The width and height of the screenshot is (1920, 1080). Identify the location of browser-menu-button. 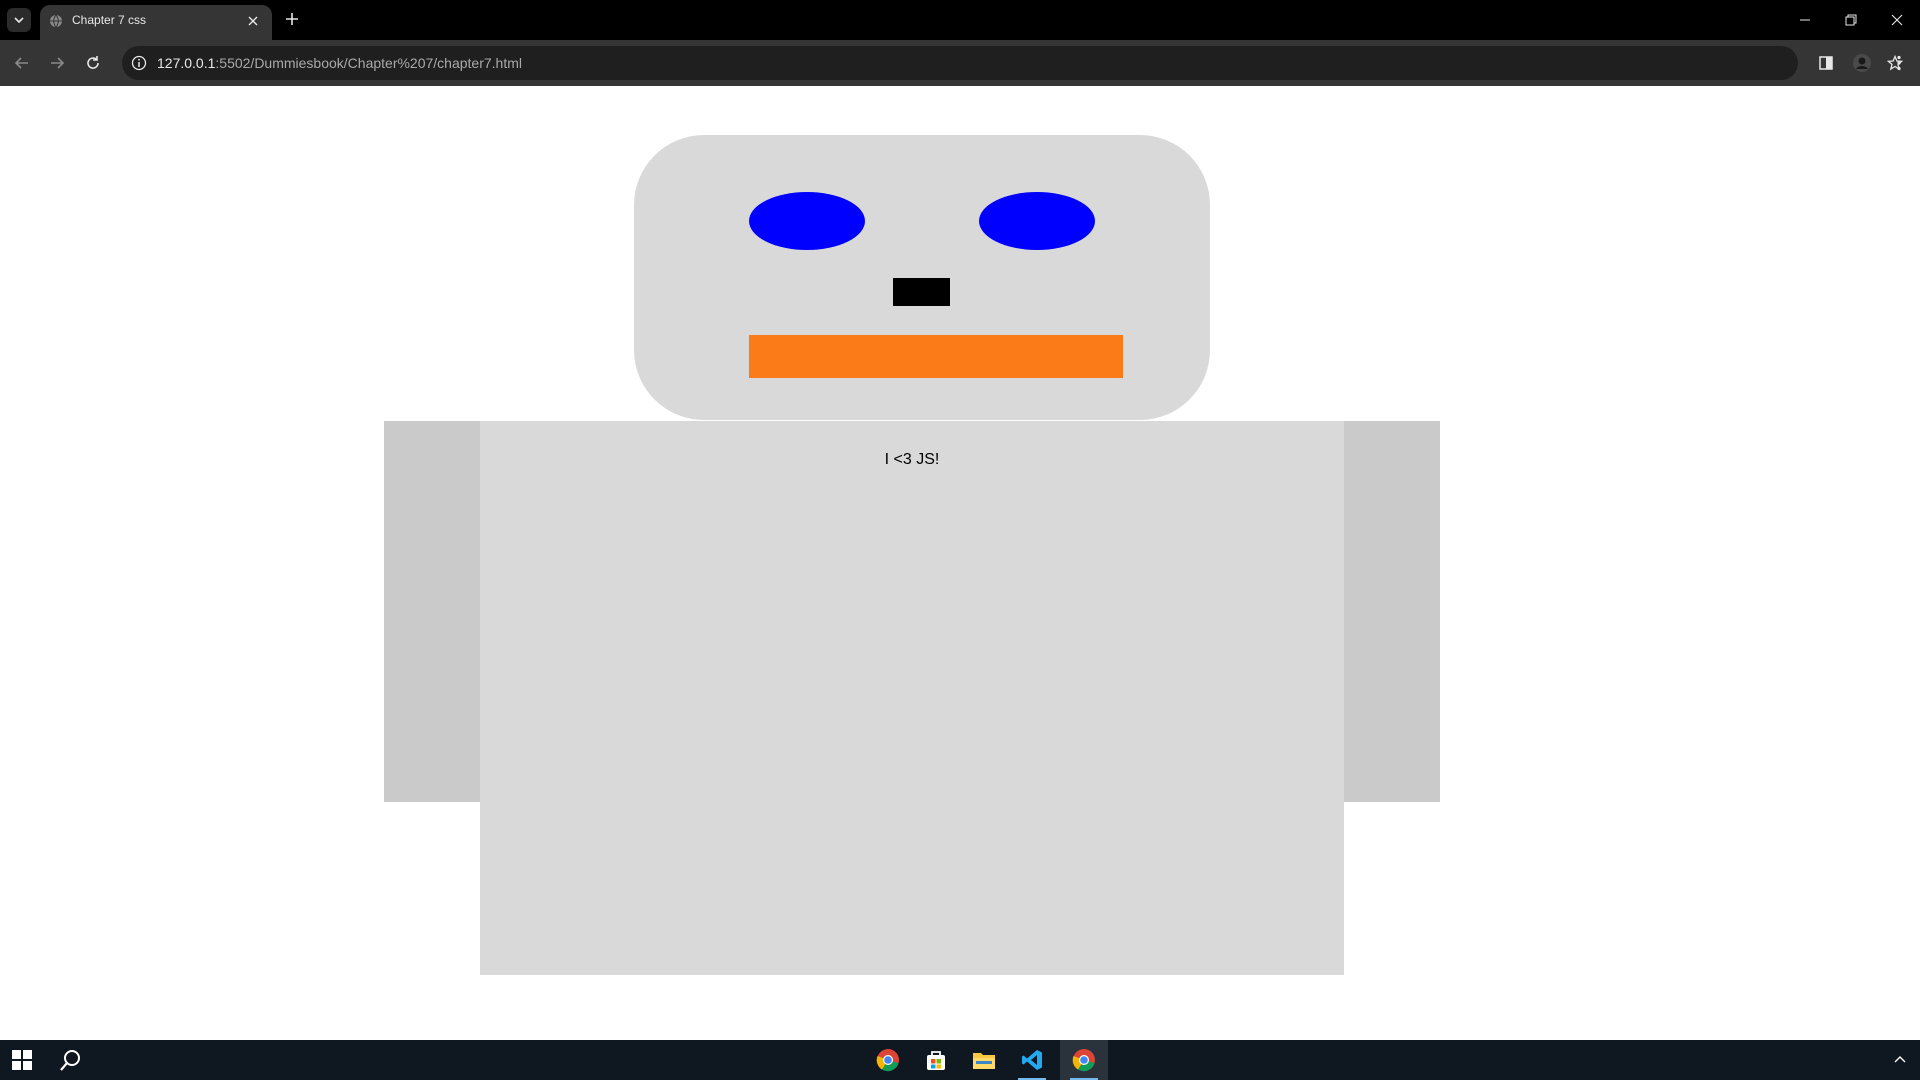
(1899, 63).